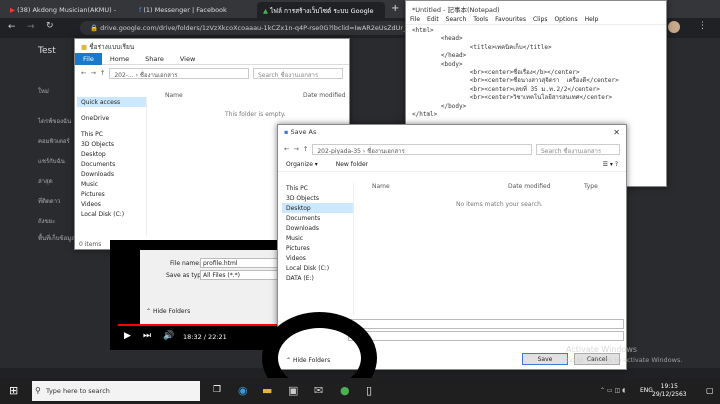  What do you see at coordinates (56, 238) in the screenshot?
I see `drive-item: พื้นที่เก็บข้อมูล` at bounding box center [56, 238].